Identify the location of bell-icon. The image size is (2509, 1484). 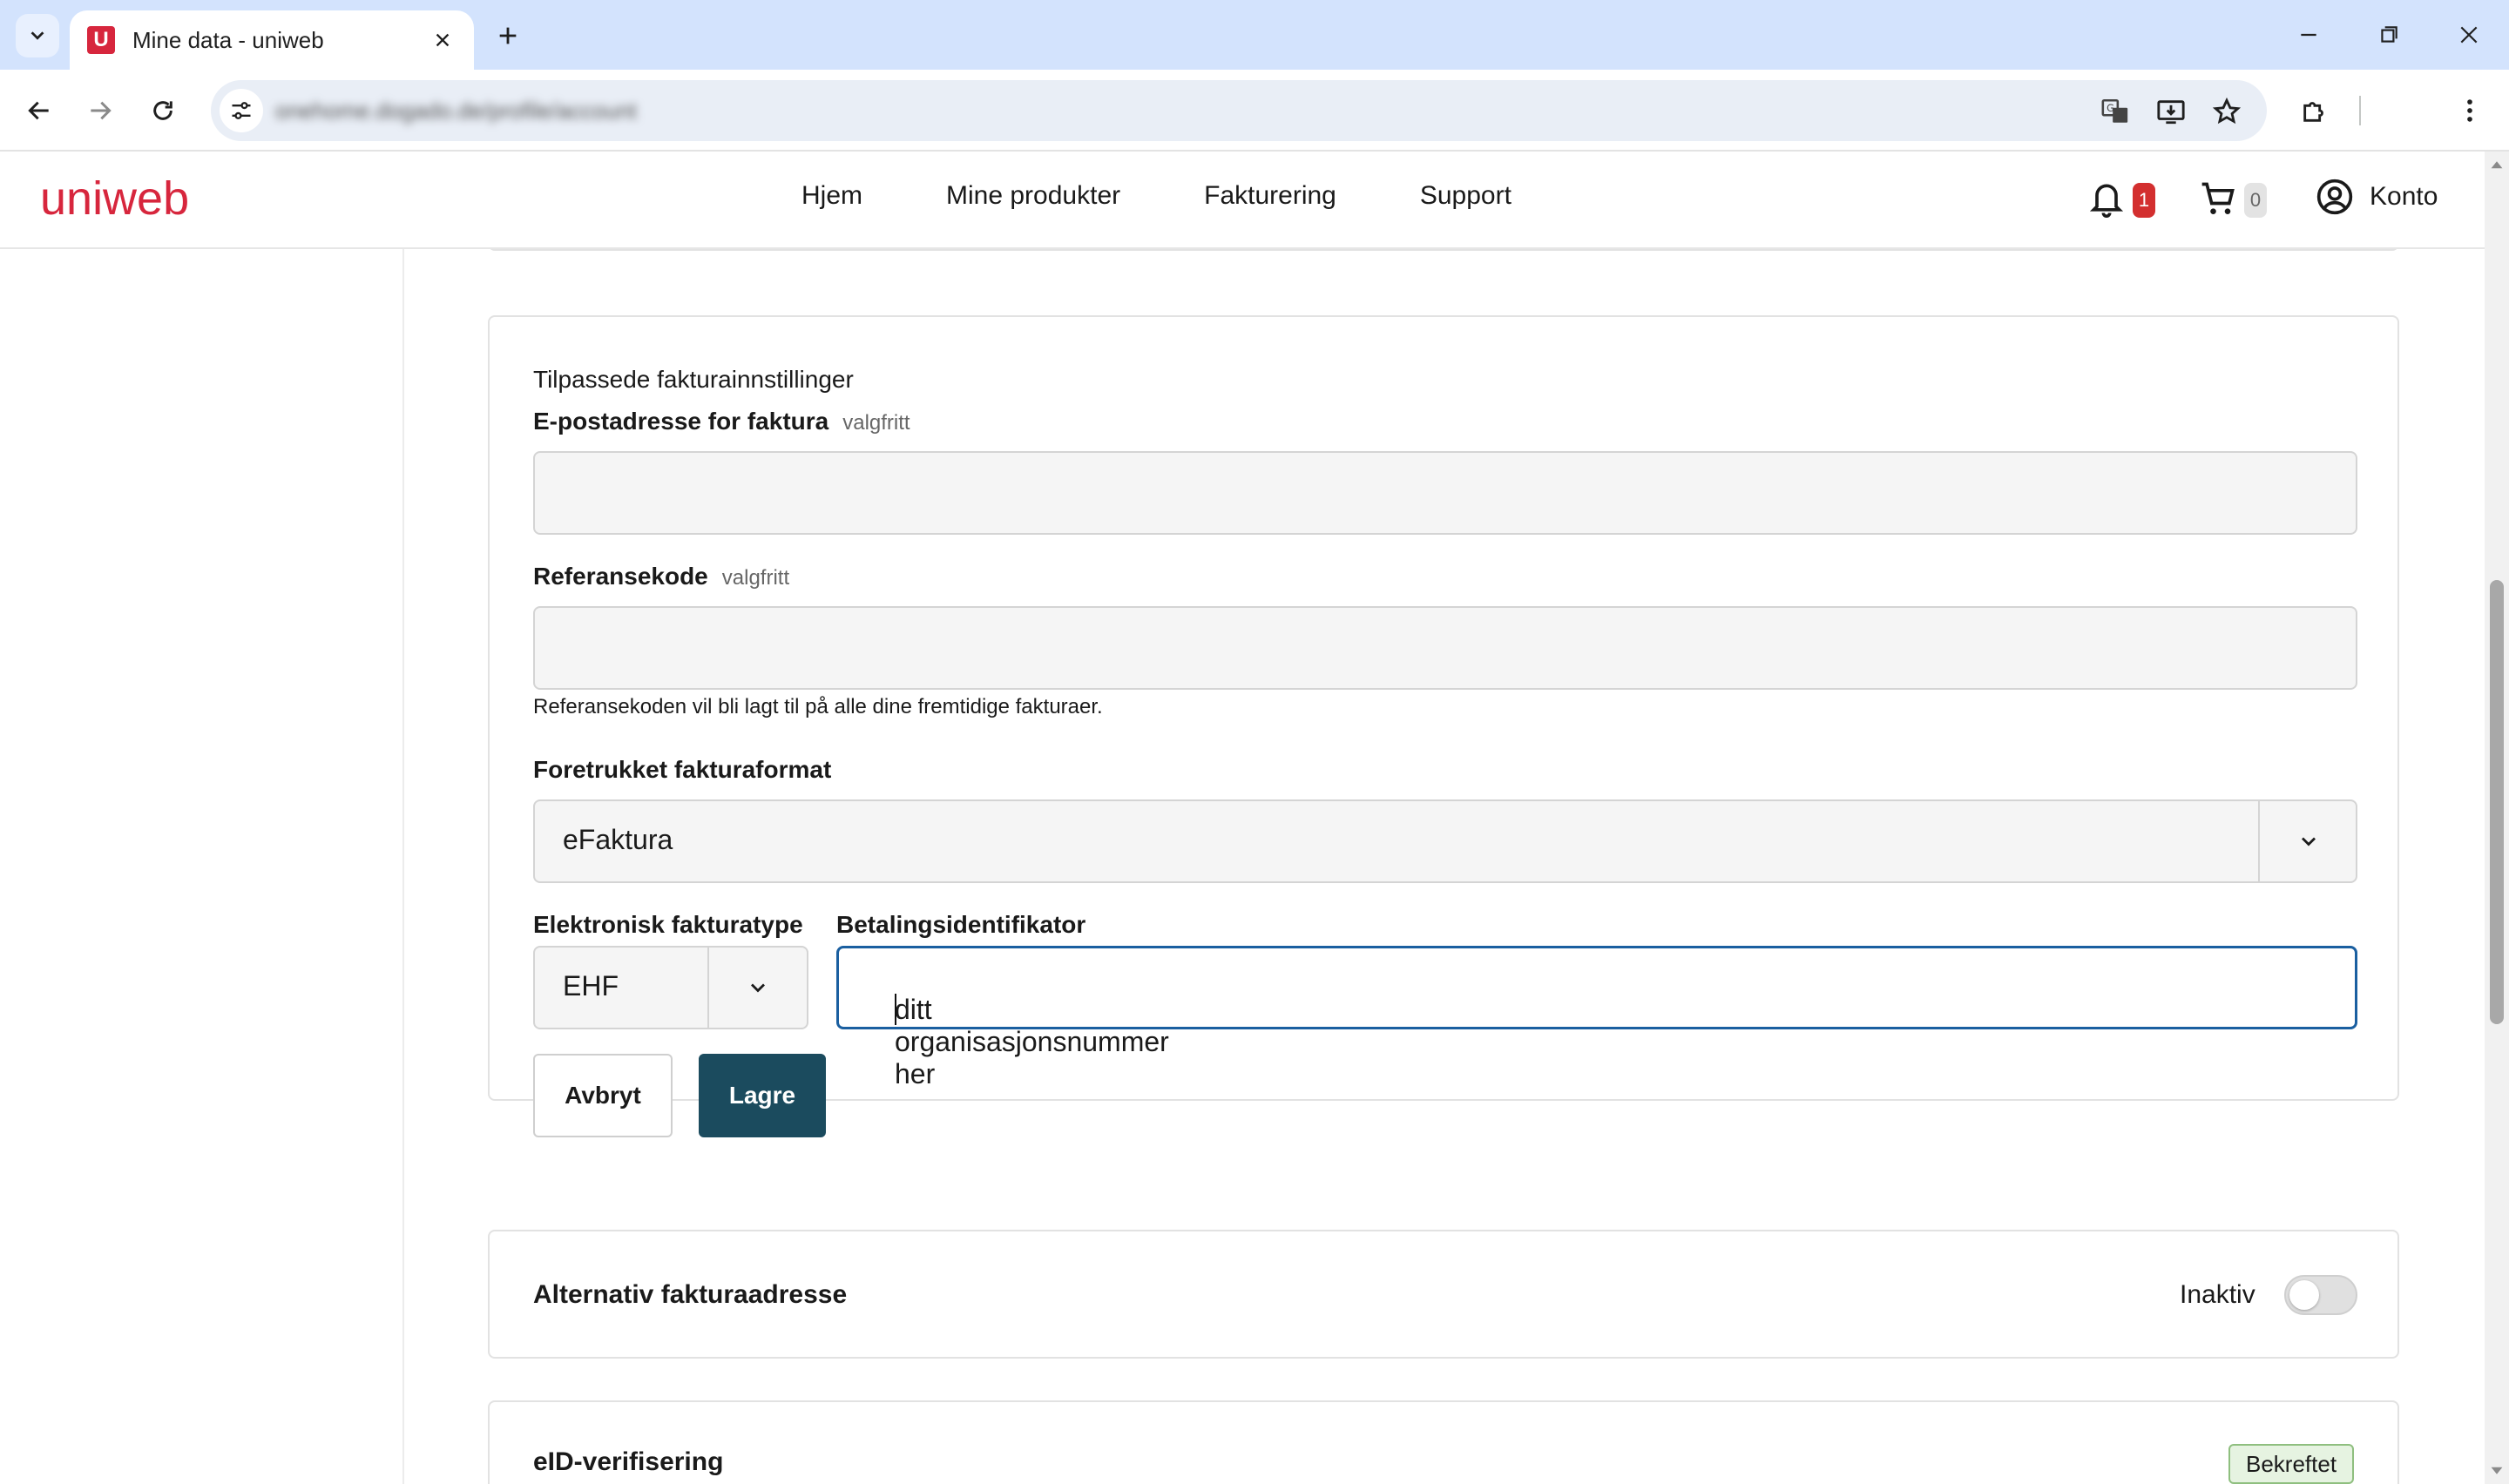
(2106, 199).